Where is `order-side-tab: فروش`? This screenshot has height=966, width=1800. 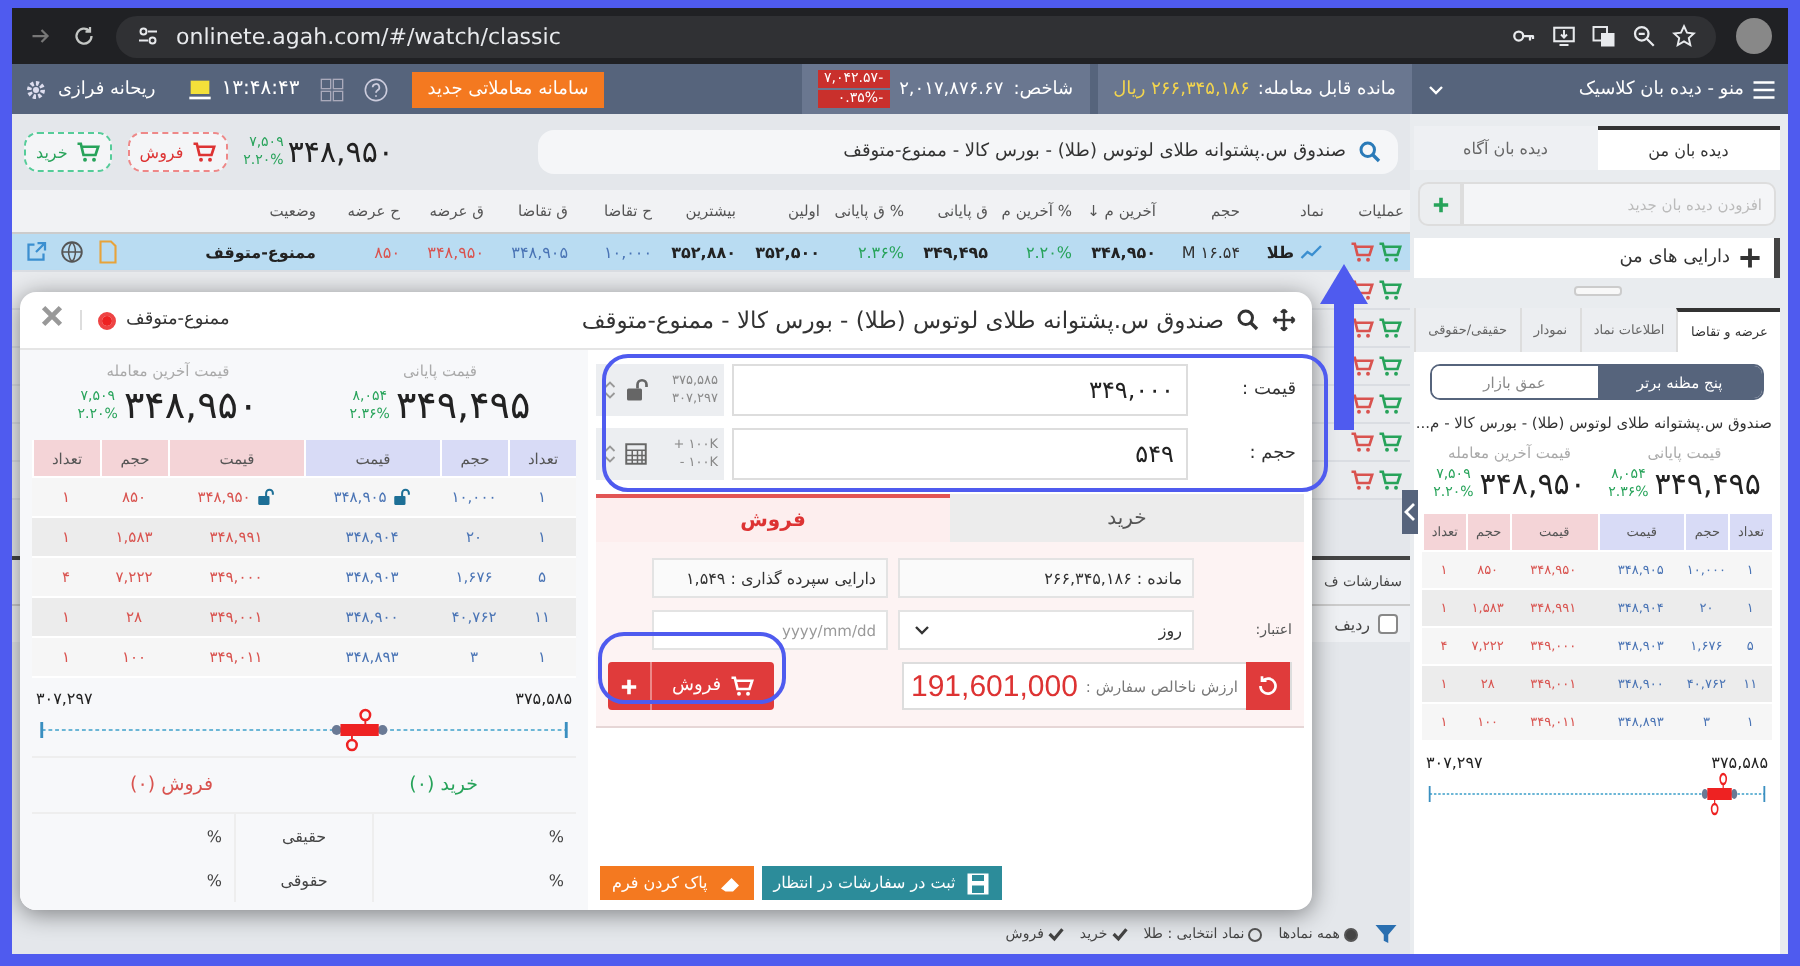 order-side-tab: فروش is located at coordinates (773, 518).